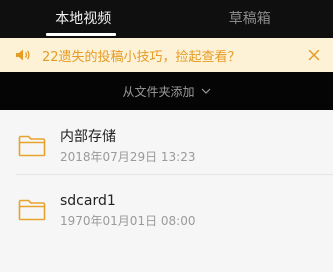  I want to click on speaker-icon, so click(23, 55).